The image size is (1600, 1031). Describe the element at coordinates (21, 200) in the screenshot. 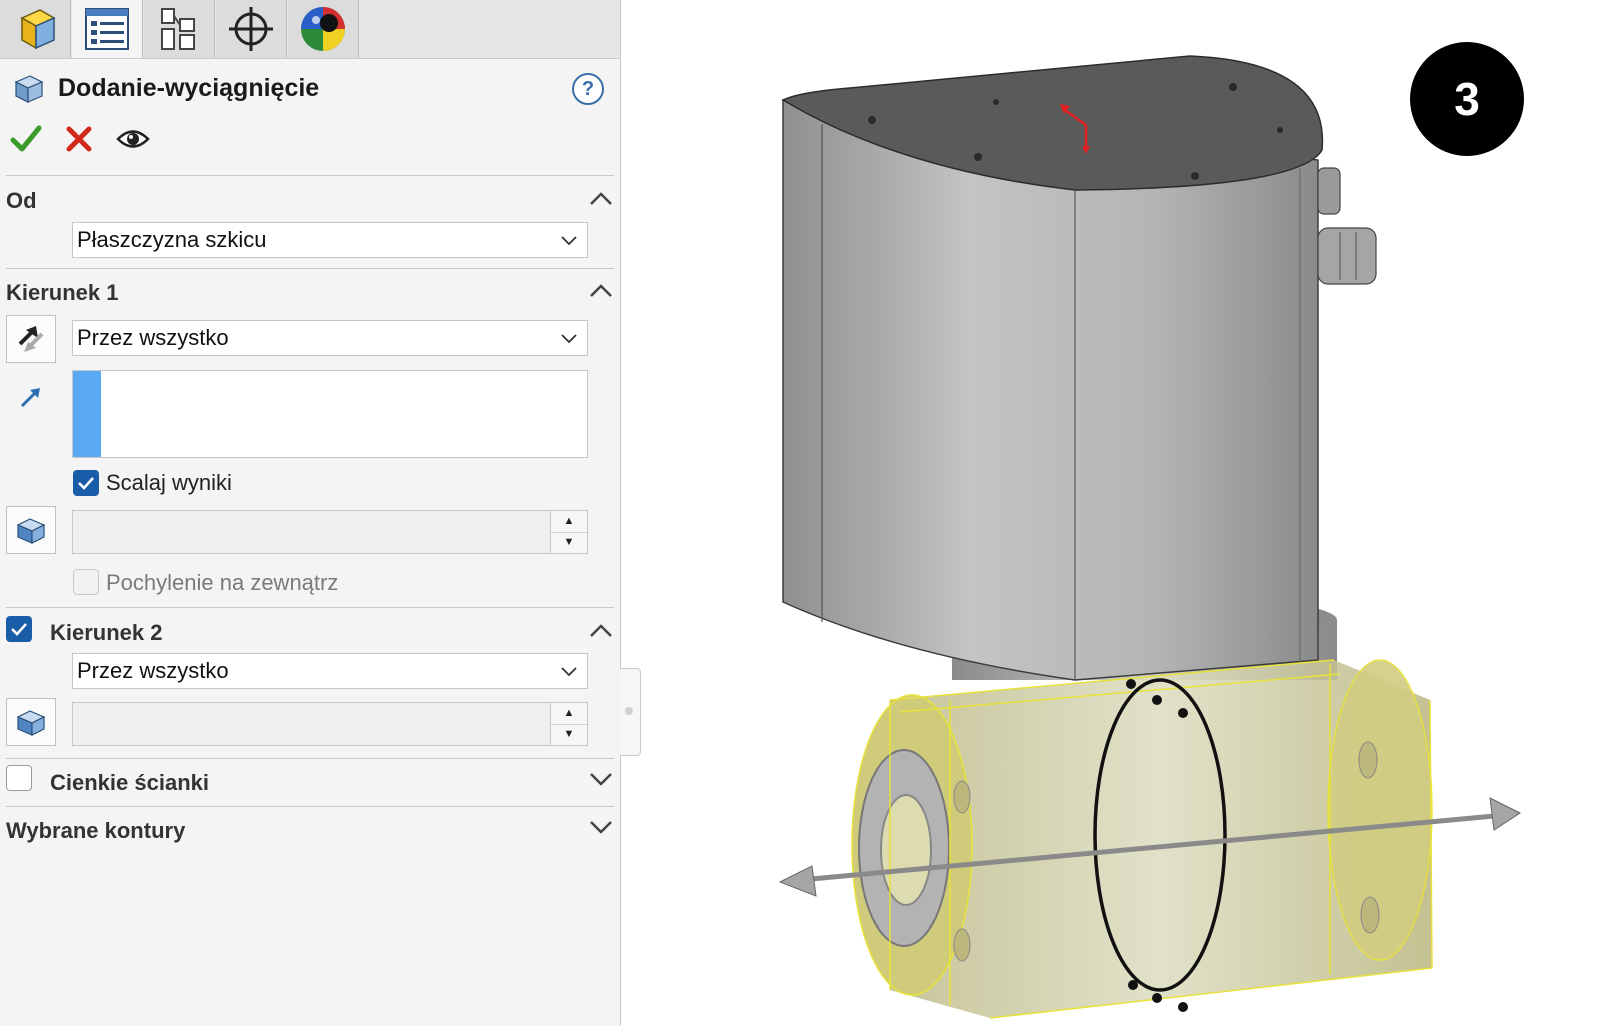

I see `from-section-title: Od` at that location.